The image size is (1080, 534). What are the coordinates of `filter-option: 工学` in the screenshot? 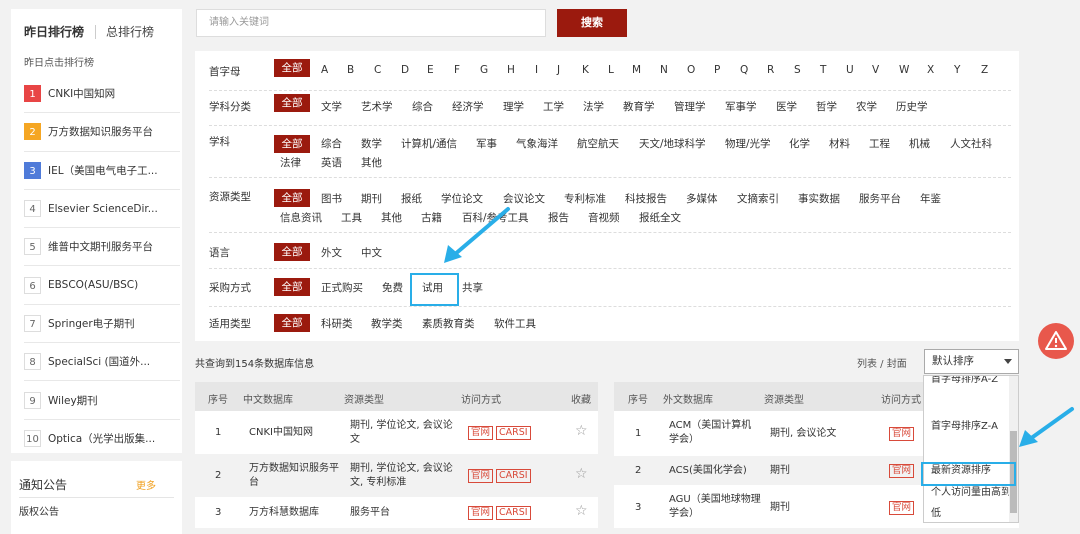 It's located at (553, 106).